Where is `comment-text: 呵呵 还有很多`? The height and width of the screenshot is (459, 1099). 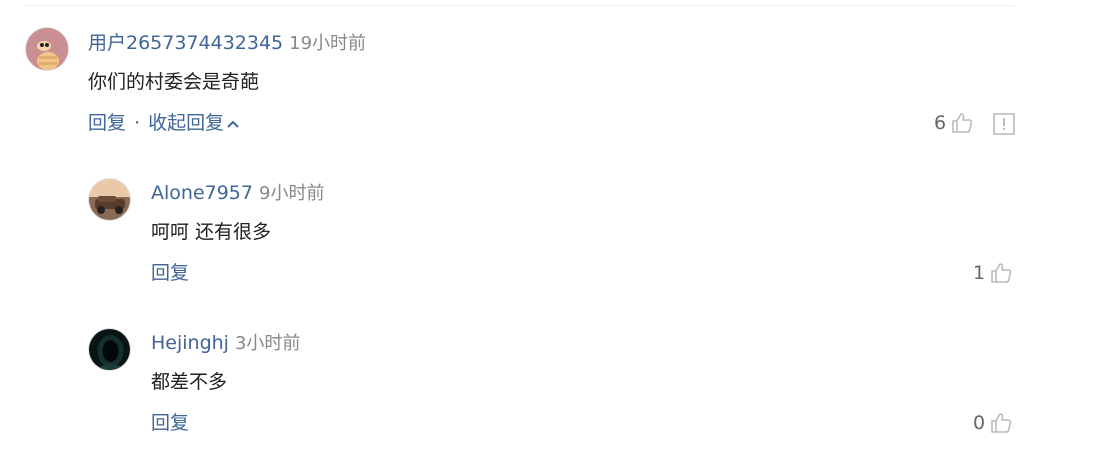
comment-text: 呵呵 还有很多 is located at coordinates (211, 232).